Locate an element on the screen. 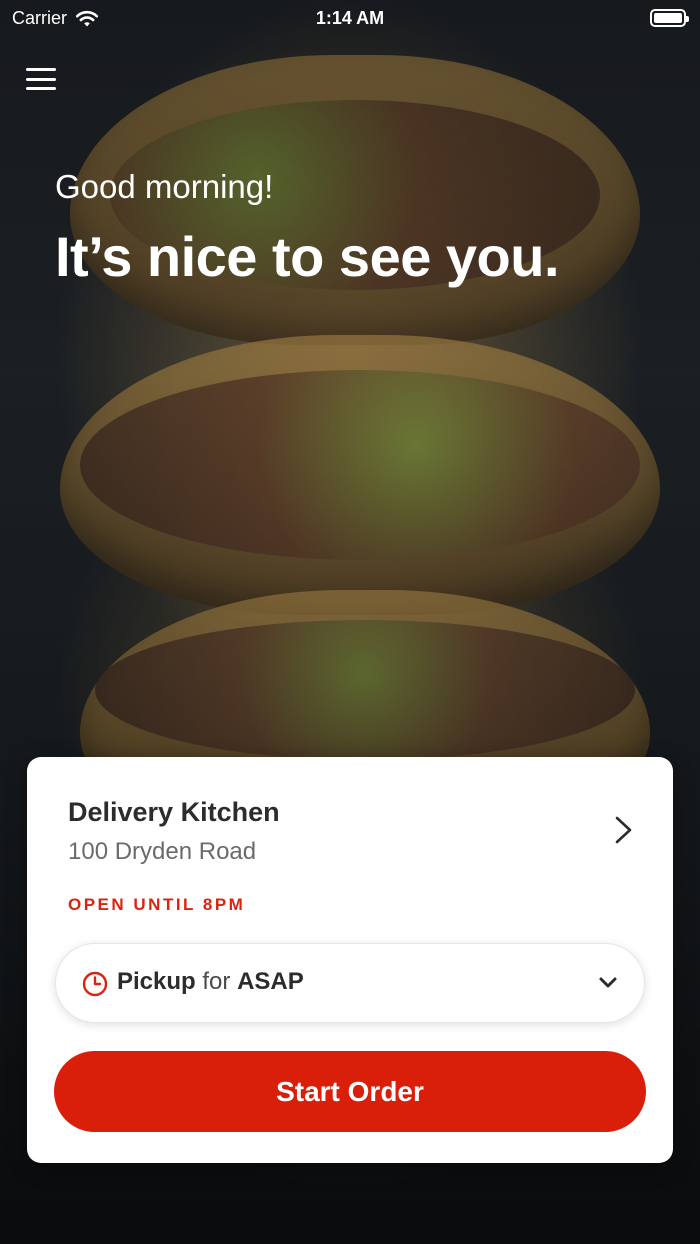  status-time: 1:14 AM is located at coordinates (350, 18).